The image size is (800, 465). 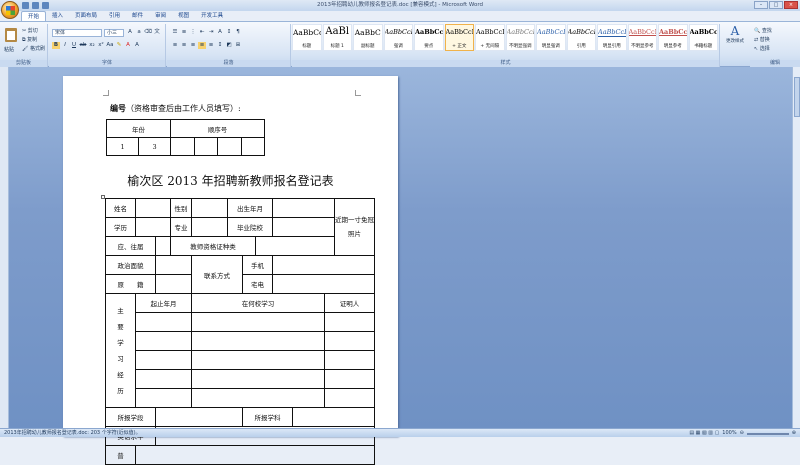 What do you see at coordinates (114, 33) in the screenshot?
I see `font-size-select: 小三` at bounding box center [114, 33].